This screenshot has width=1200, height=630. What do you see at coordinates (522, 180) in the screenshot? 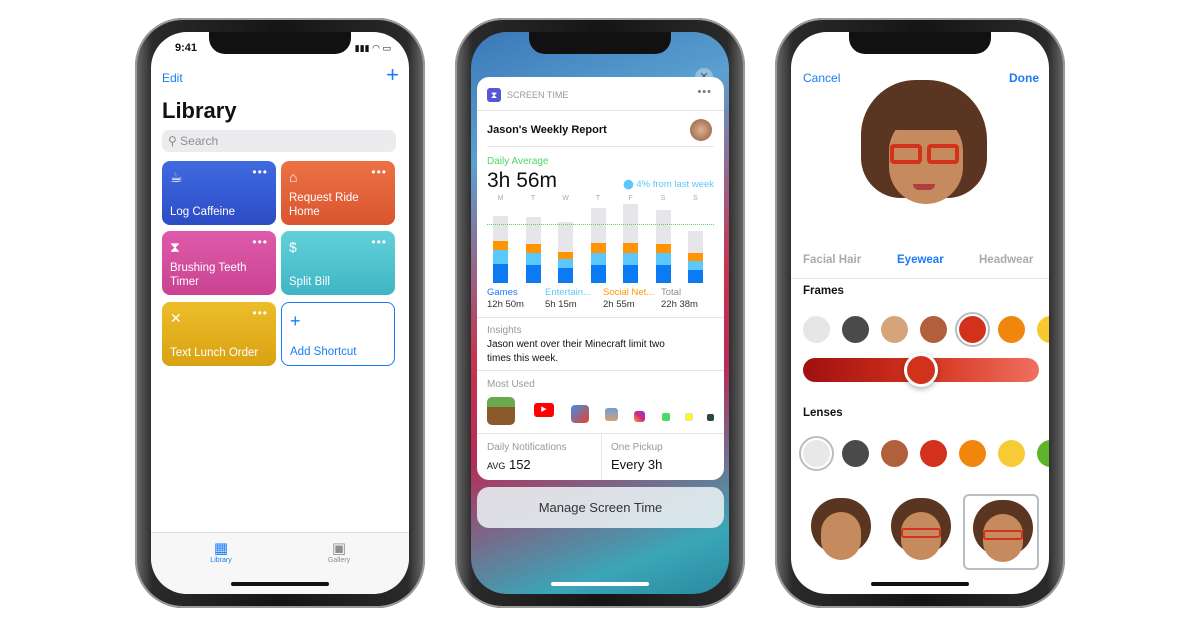
I see `daily-average-value: 3h 56m` at bounding box center [522, 180].